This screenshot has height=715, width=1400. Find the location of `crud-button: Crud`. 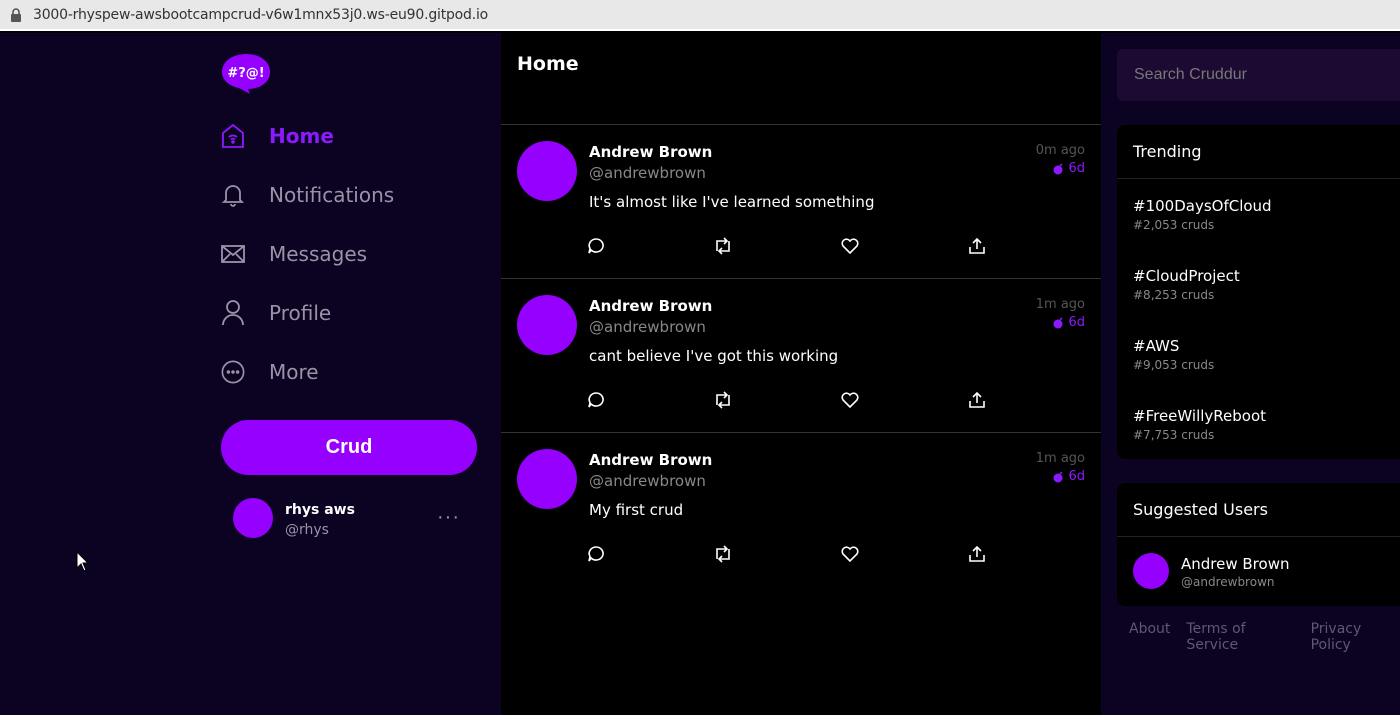

crud-button: Crud is located at coordinates (349, 447).